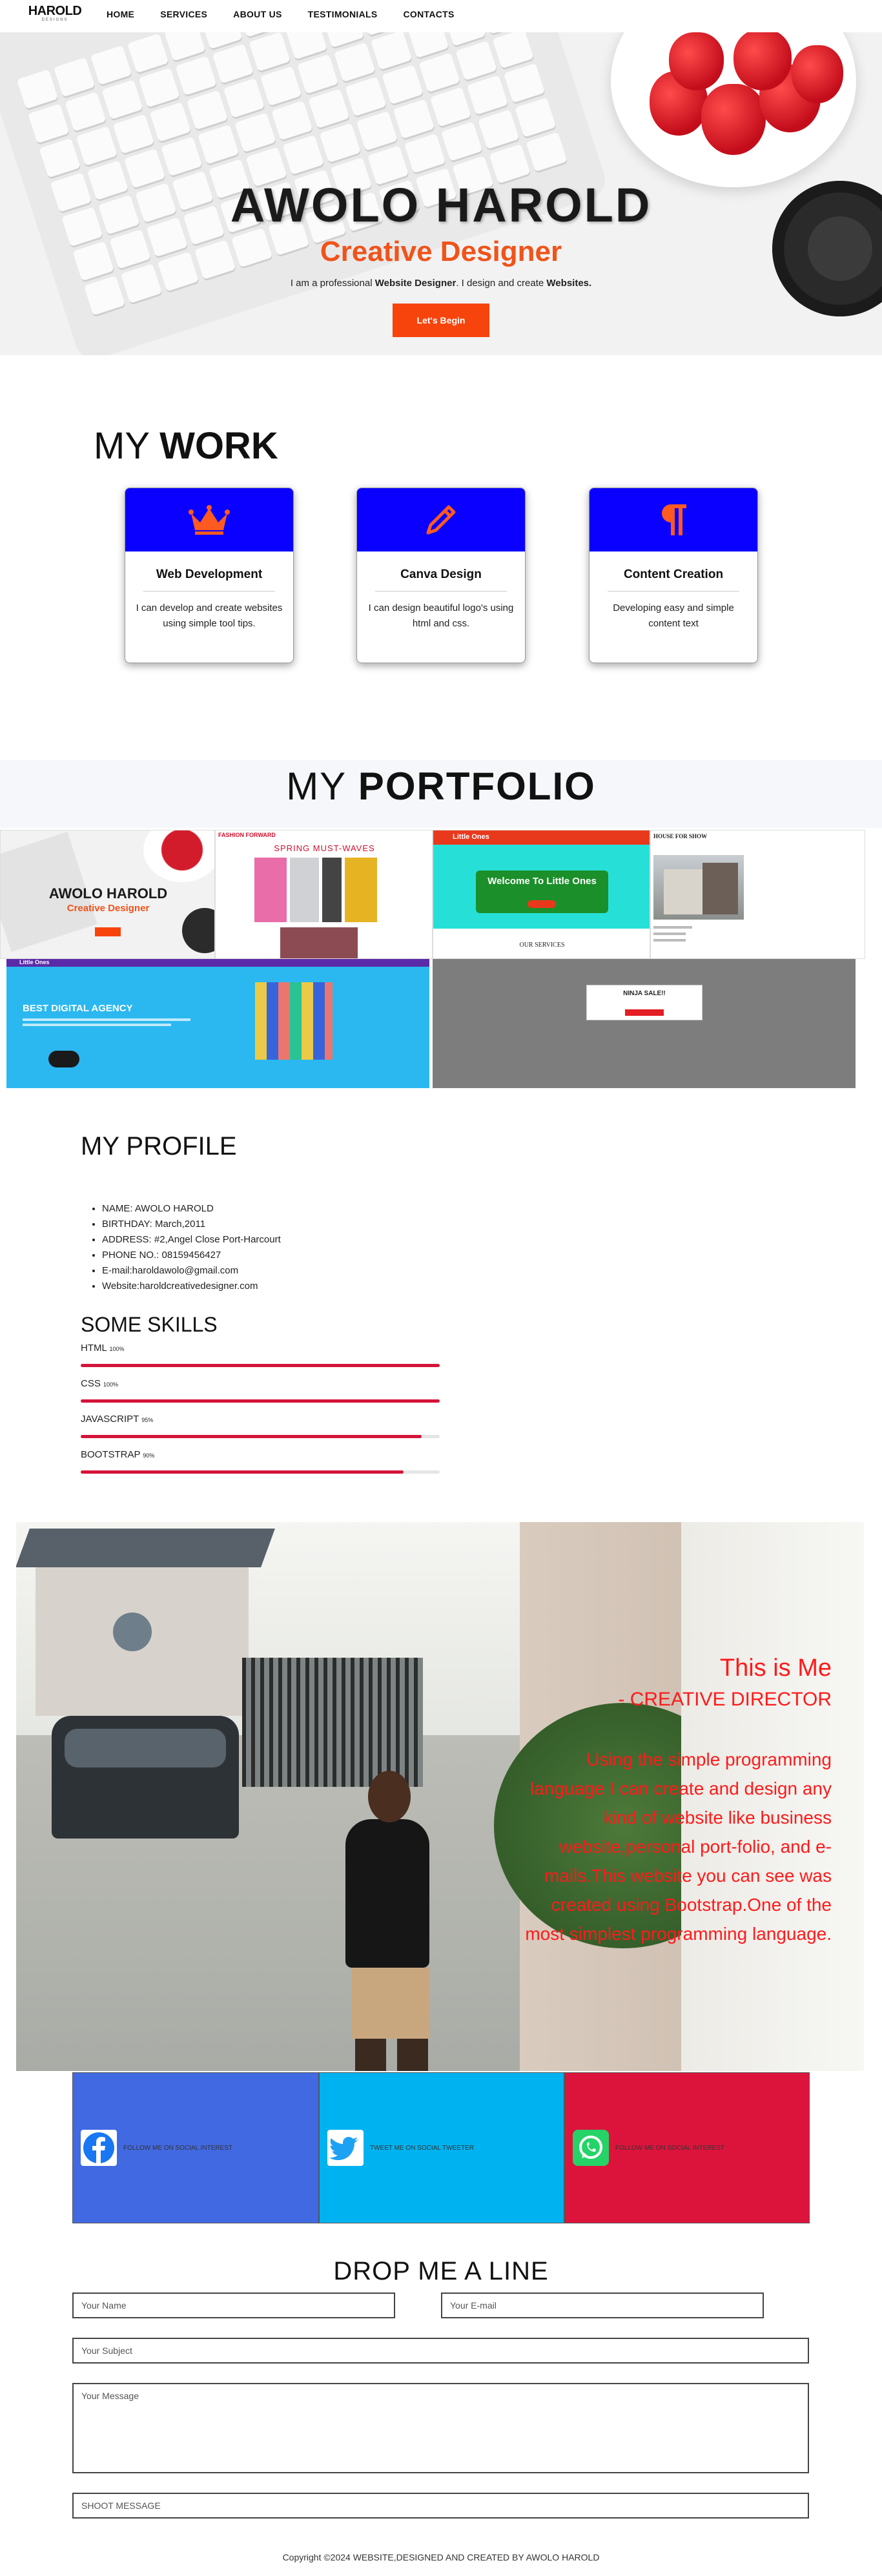 Image resolution: width=882 pixels, height=2576 pixels. What do you see at coordinates (674, 616) in the screenshot?
I see `card-text: Developing easy and simple content text` at bounding box center [674, 616].